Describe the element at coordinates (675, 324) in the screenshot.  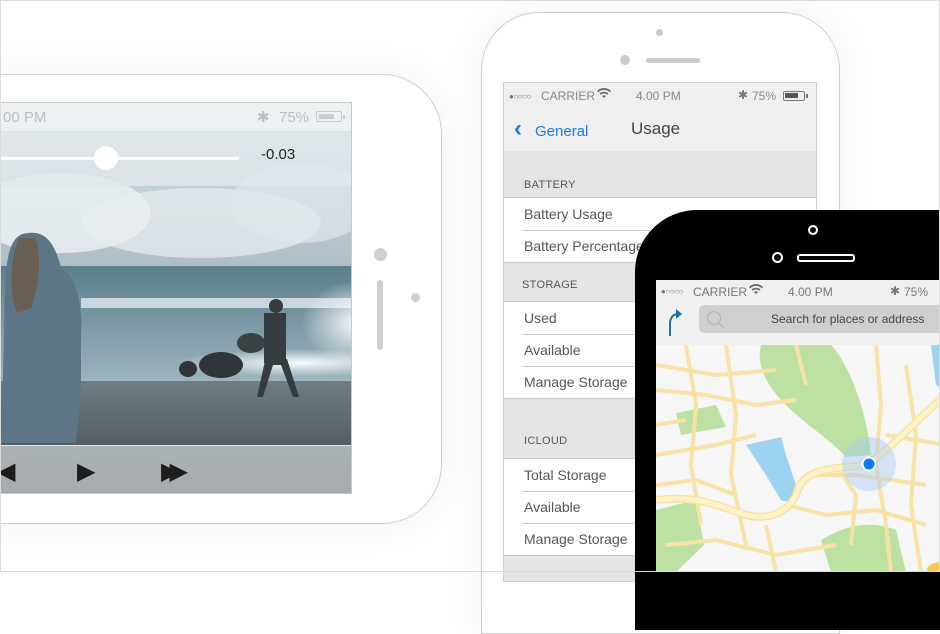
I see `directions-icon` at that location.